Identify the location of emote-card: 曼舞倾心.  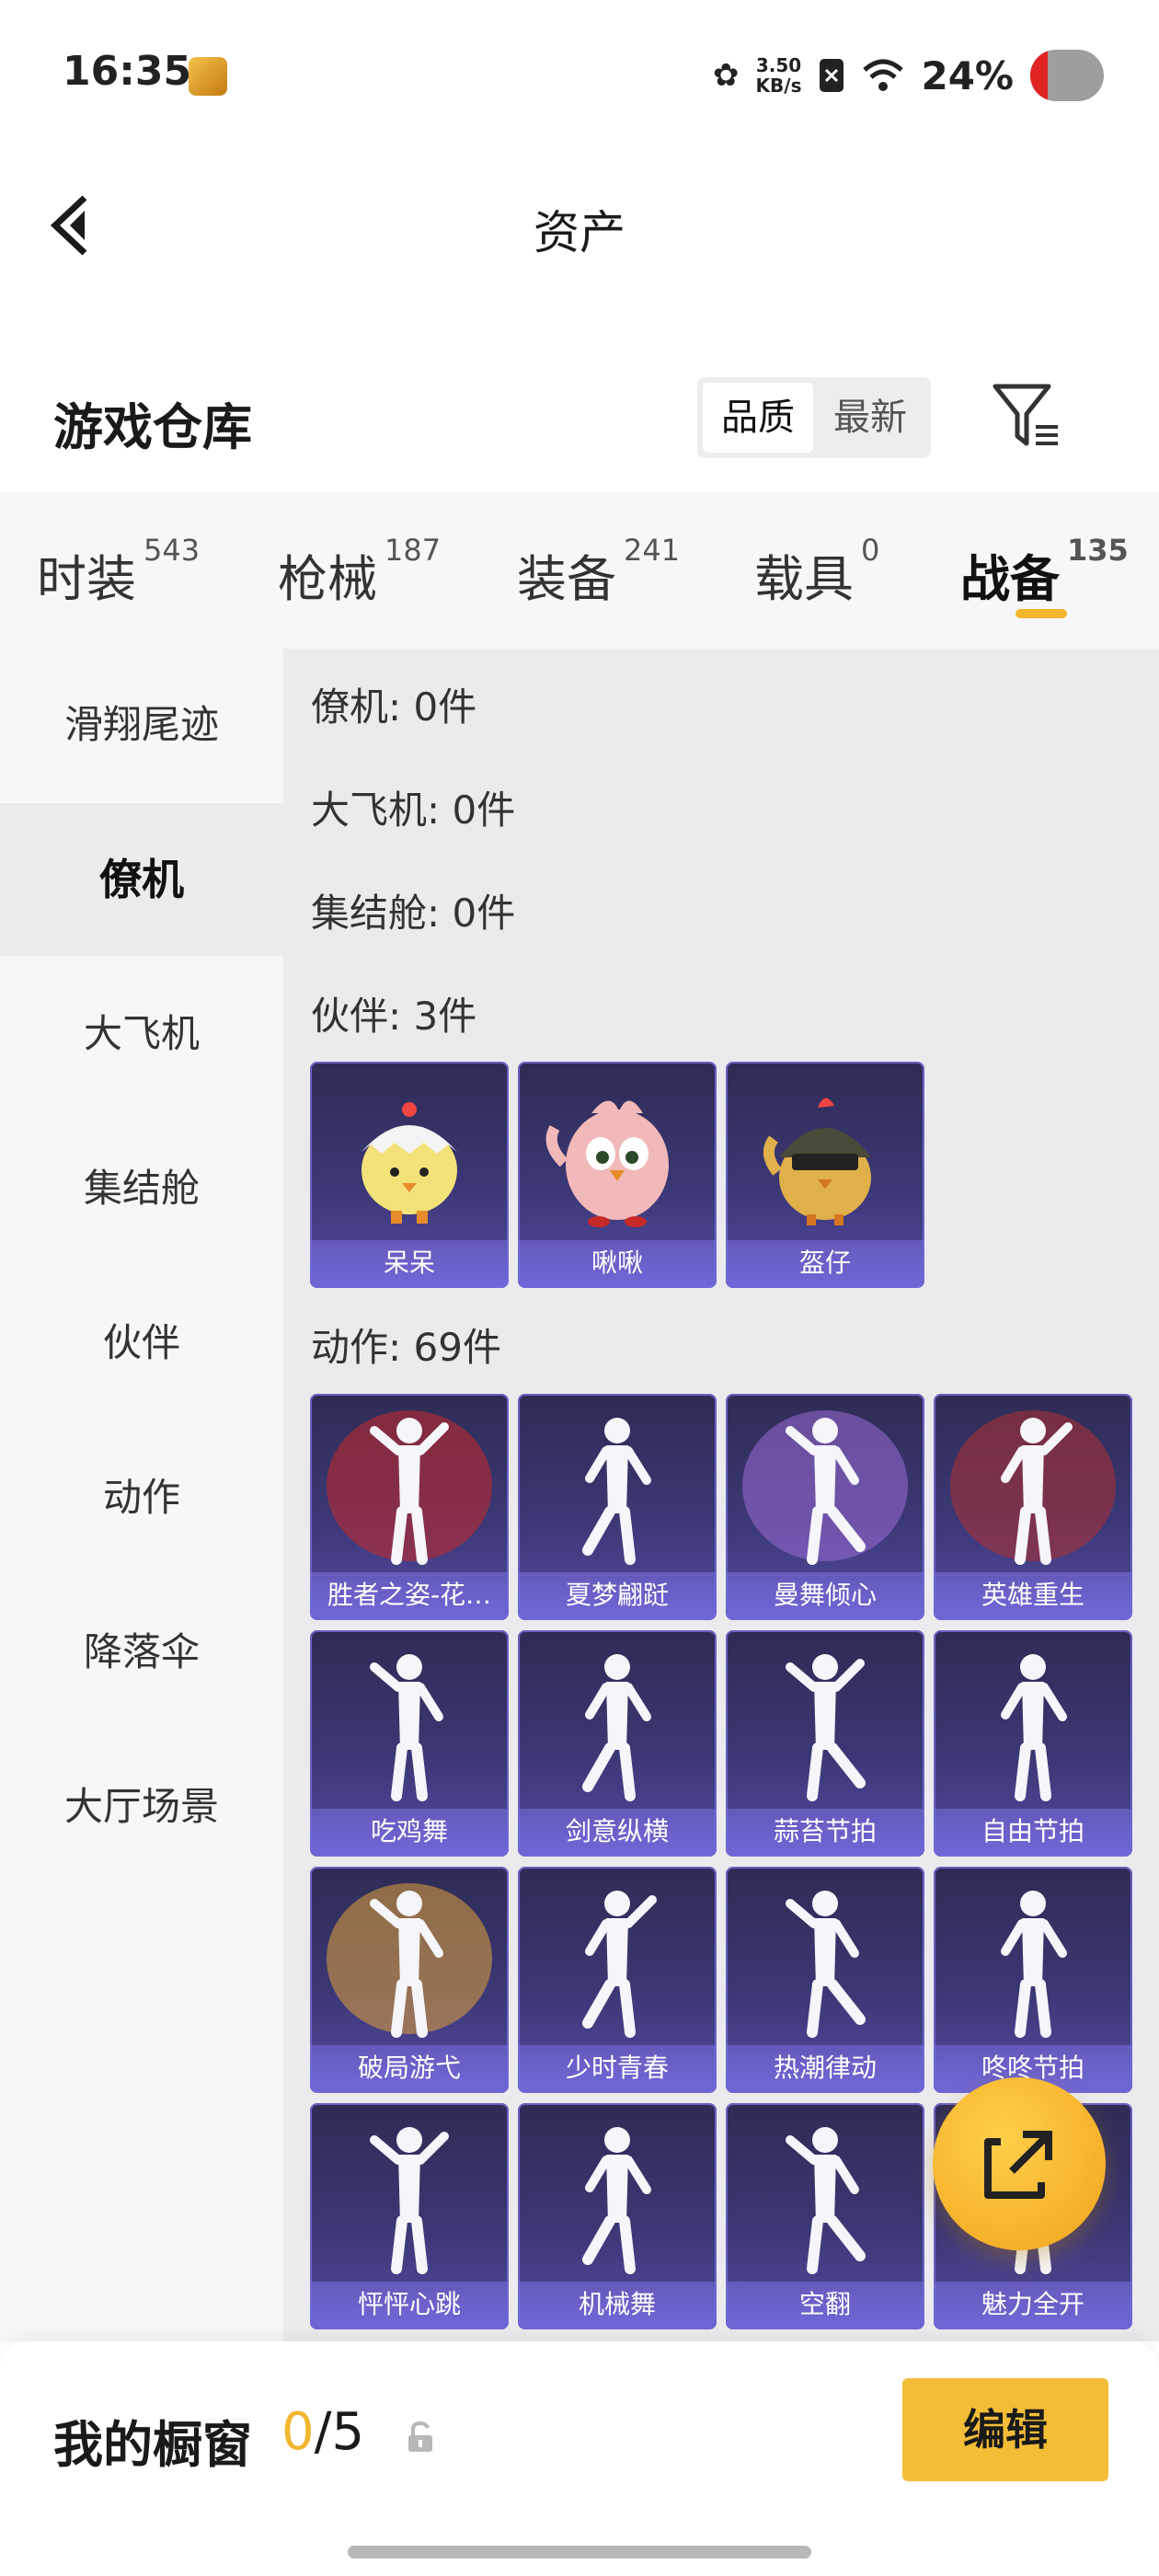
(825, 1507).